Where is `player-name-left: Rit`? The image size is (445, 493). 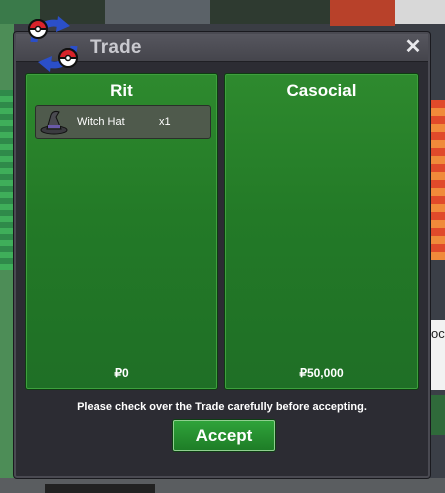
player-name-left: Rit is located at coordinates (121, 90).